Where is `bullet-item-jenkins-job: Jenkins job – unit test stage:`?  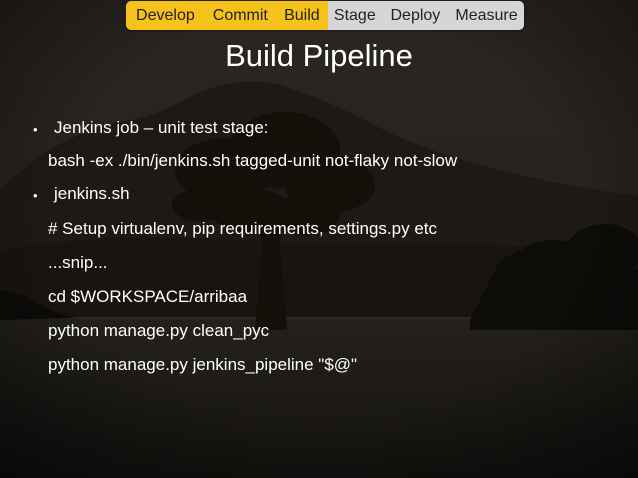 bullet-item-jenkins-job: Jenkins job – unit test stage: is located at coordinates (161, 127).